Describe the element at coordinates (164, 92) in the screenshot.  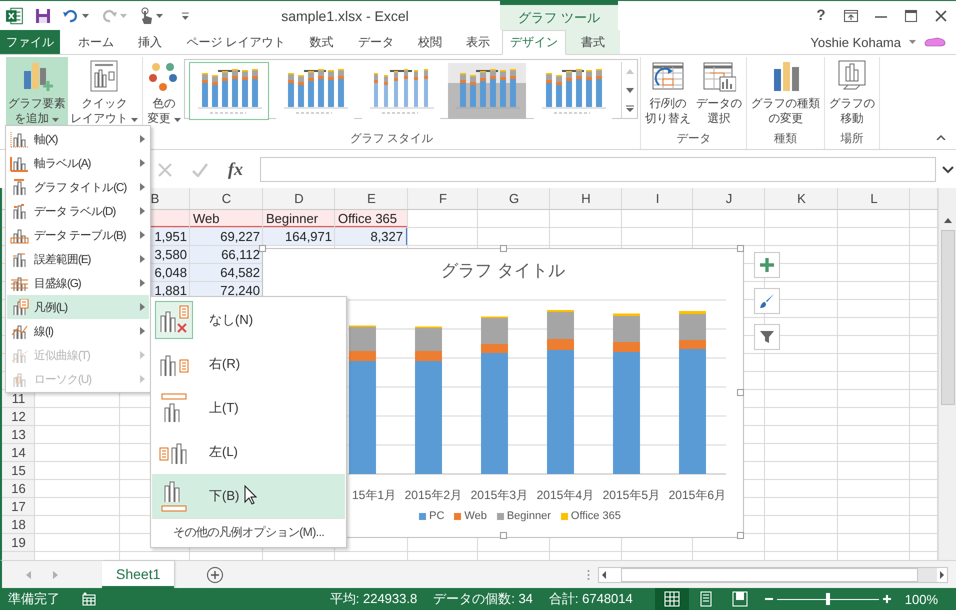
I see `change-colors-button: 色の 変更` at that location.